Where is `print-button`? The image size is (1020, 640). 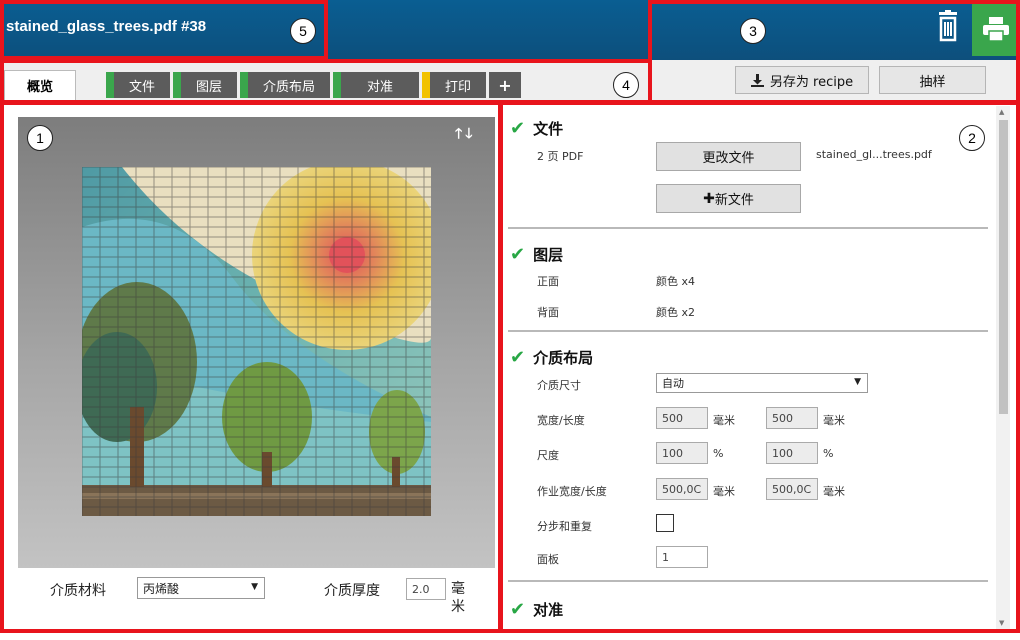 print-button is located at coordinates (996, 29).